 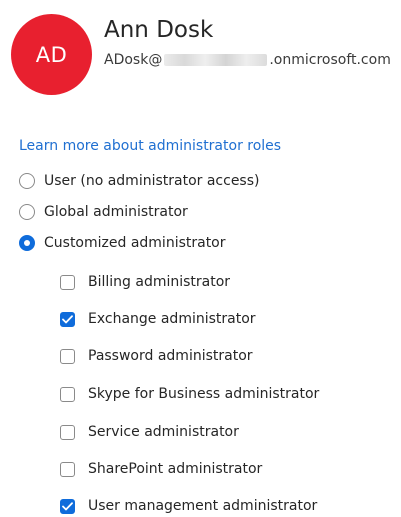 I want to click on checkbox-label: Password administrator, so click(x=170, y=356).